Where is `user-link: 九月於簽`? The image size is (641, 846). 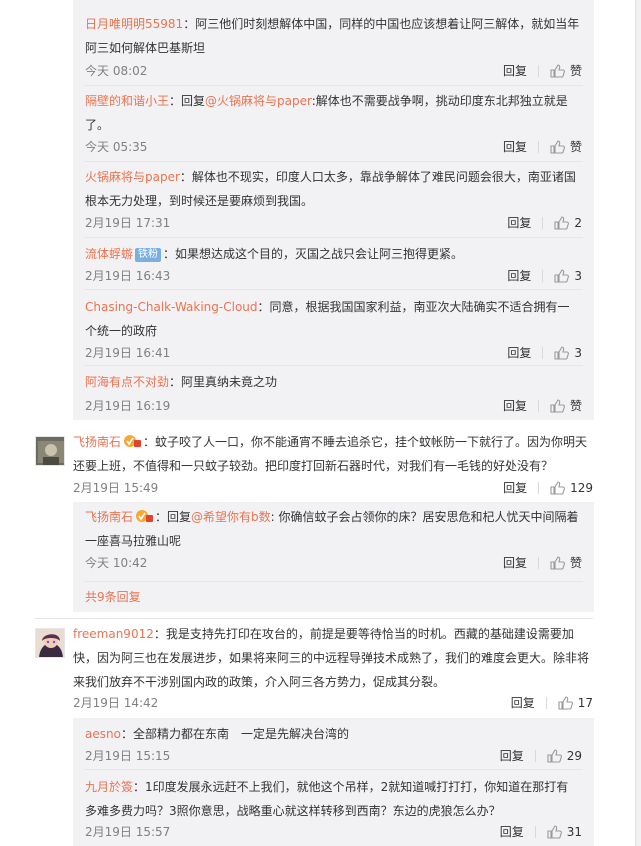 user-link: 九月於簽 is located at coordinates (109, 787).